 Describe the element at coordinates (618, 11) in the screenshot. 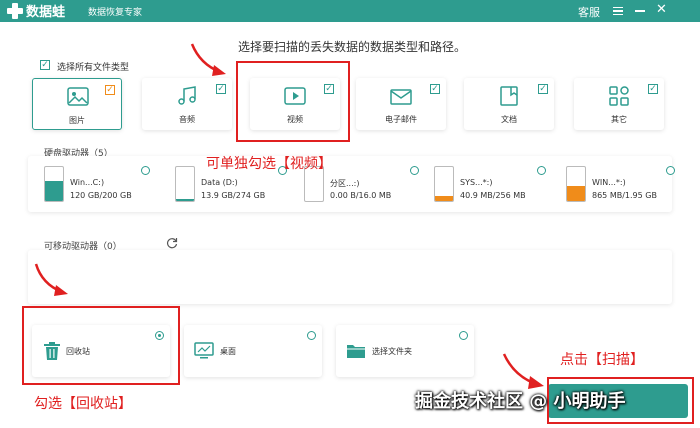

I see `menu-icon` at that location.